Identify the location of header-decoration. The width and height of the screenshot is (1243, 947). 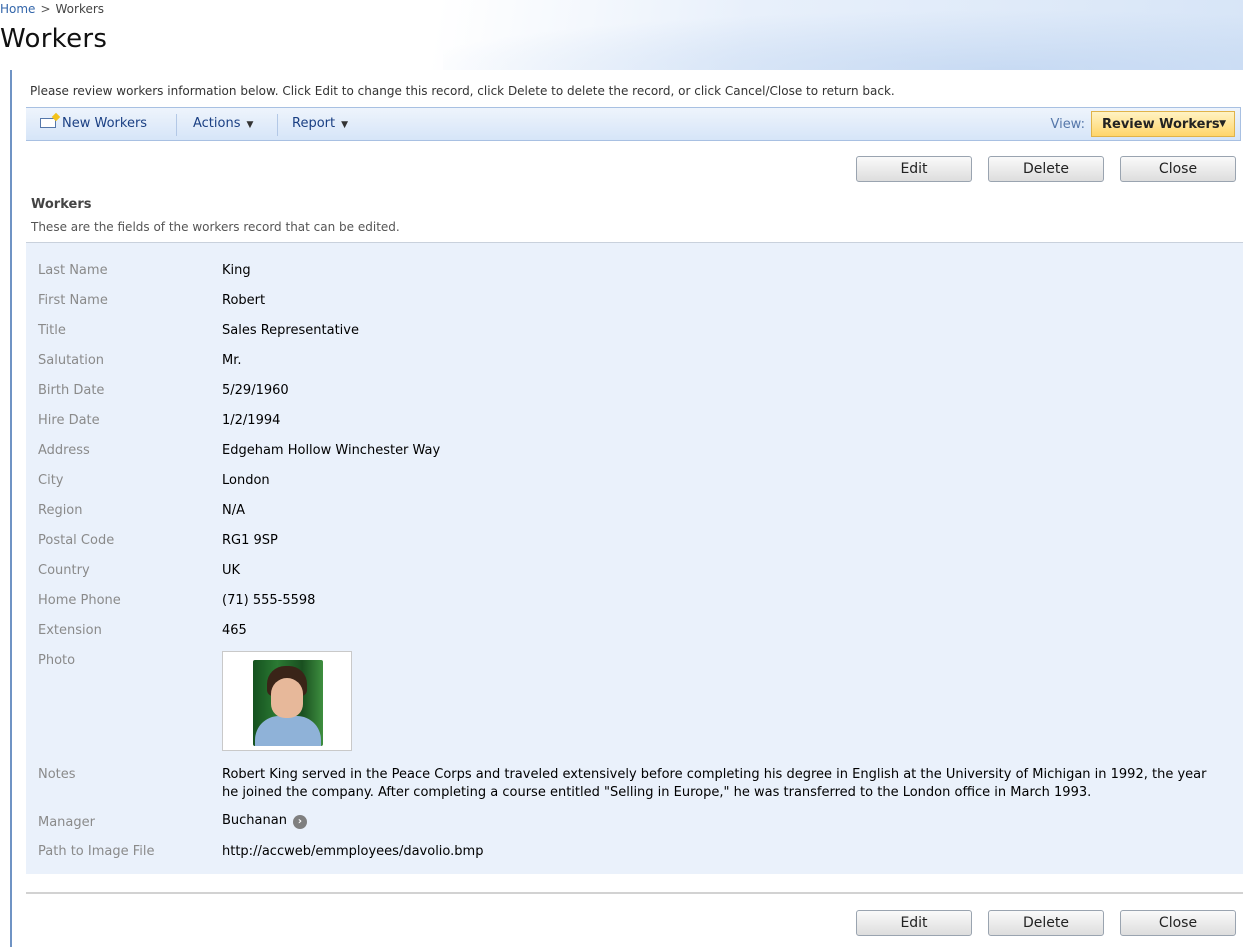
(843, 35).